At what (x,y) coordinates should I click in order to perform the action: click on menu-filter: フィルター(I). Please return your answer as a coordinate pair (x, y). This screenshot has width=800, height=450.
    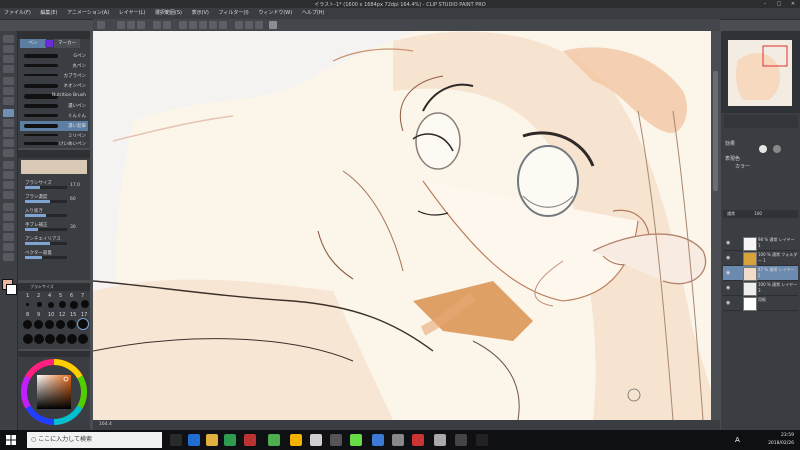
    Looking at the image, I should click on (233, 13).